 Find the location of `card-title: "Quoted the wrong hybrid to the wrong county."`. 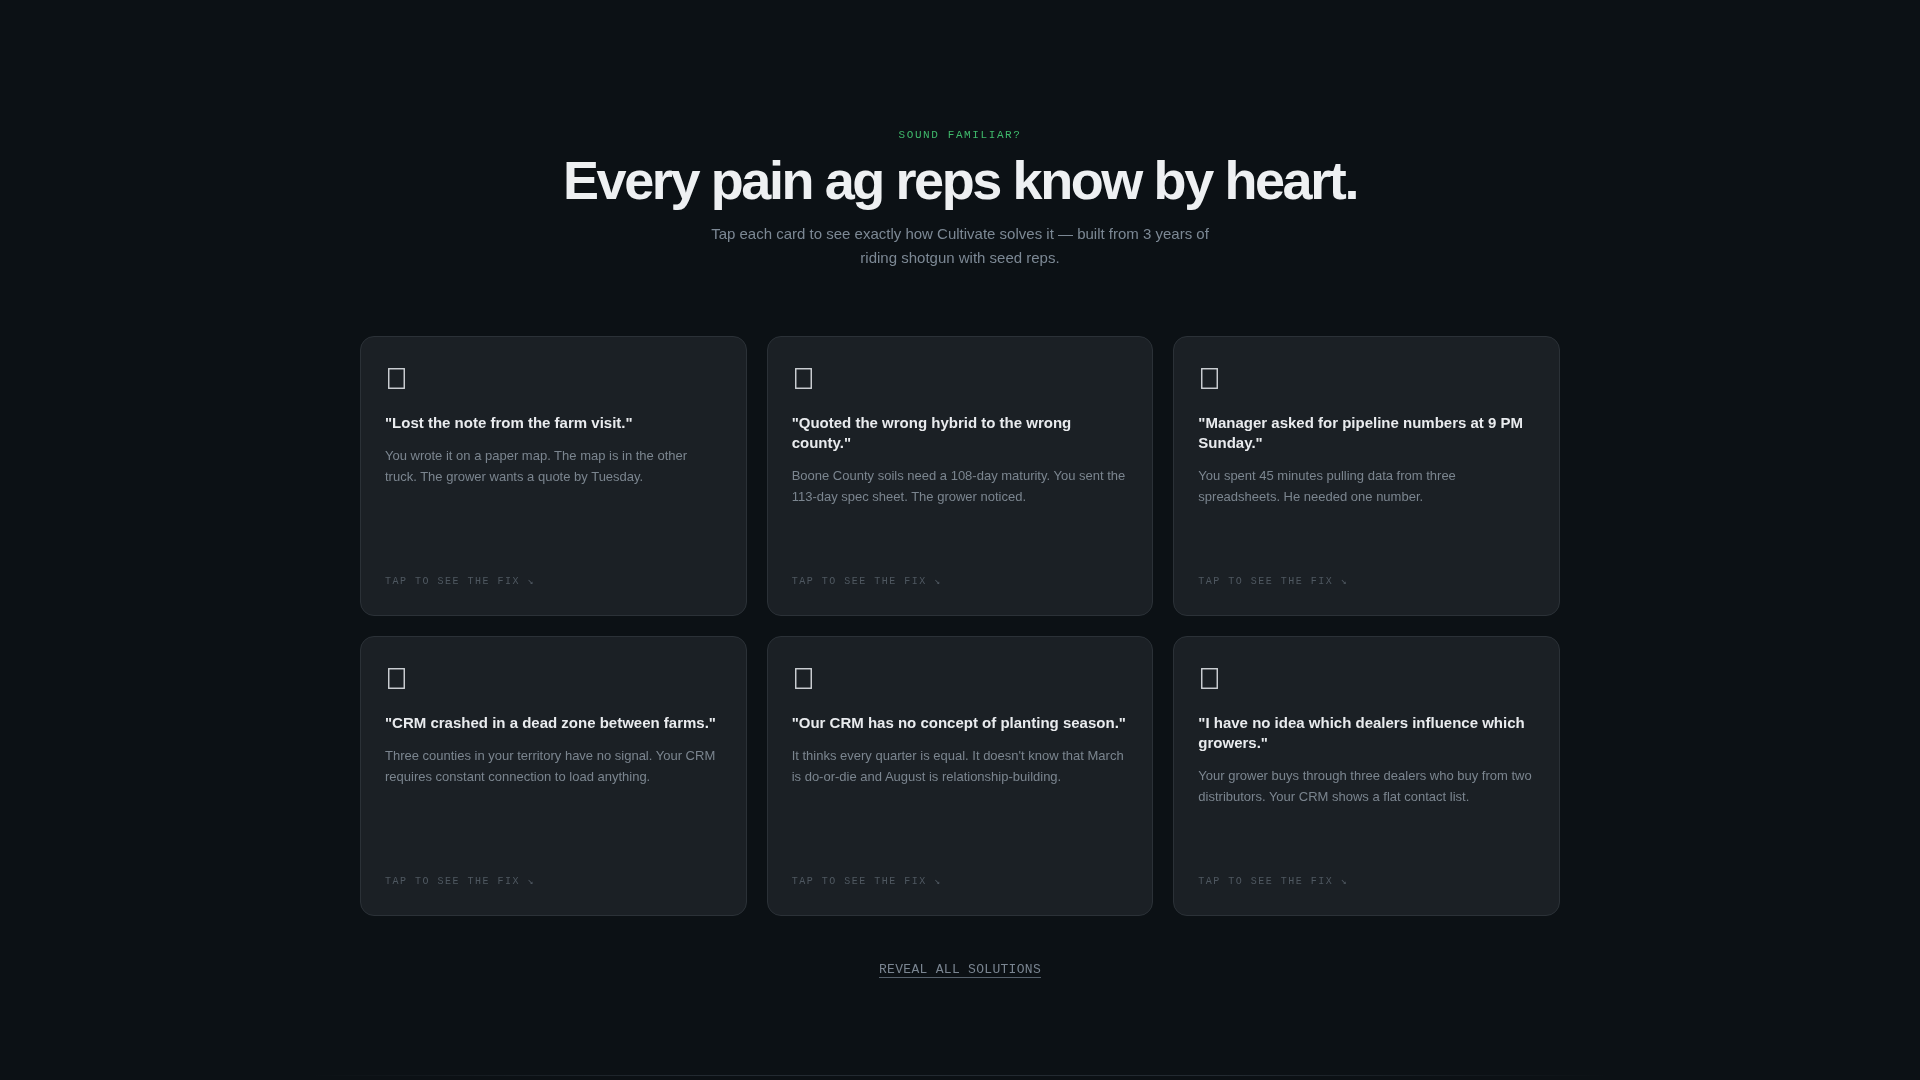

card-title: "Quoted the wrong hybrid to the wrong county." is located at coordinates (932, 433).